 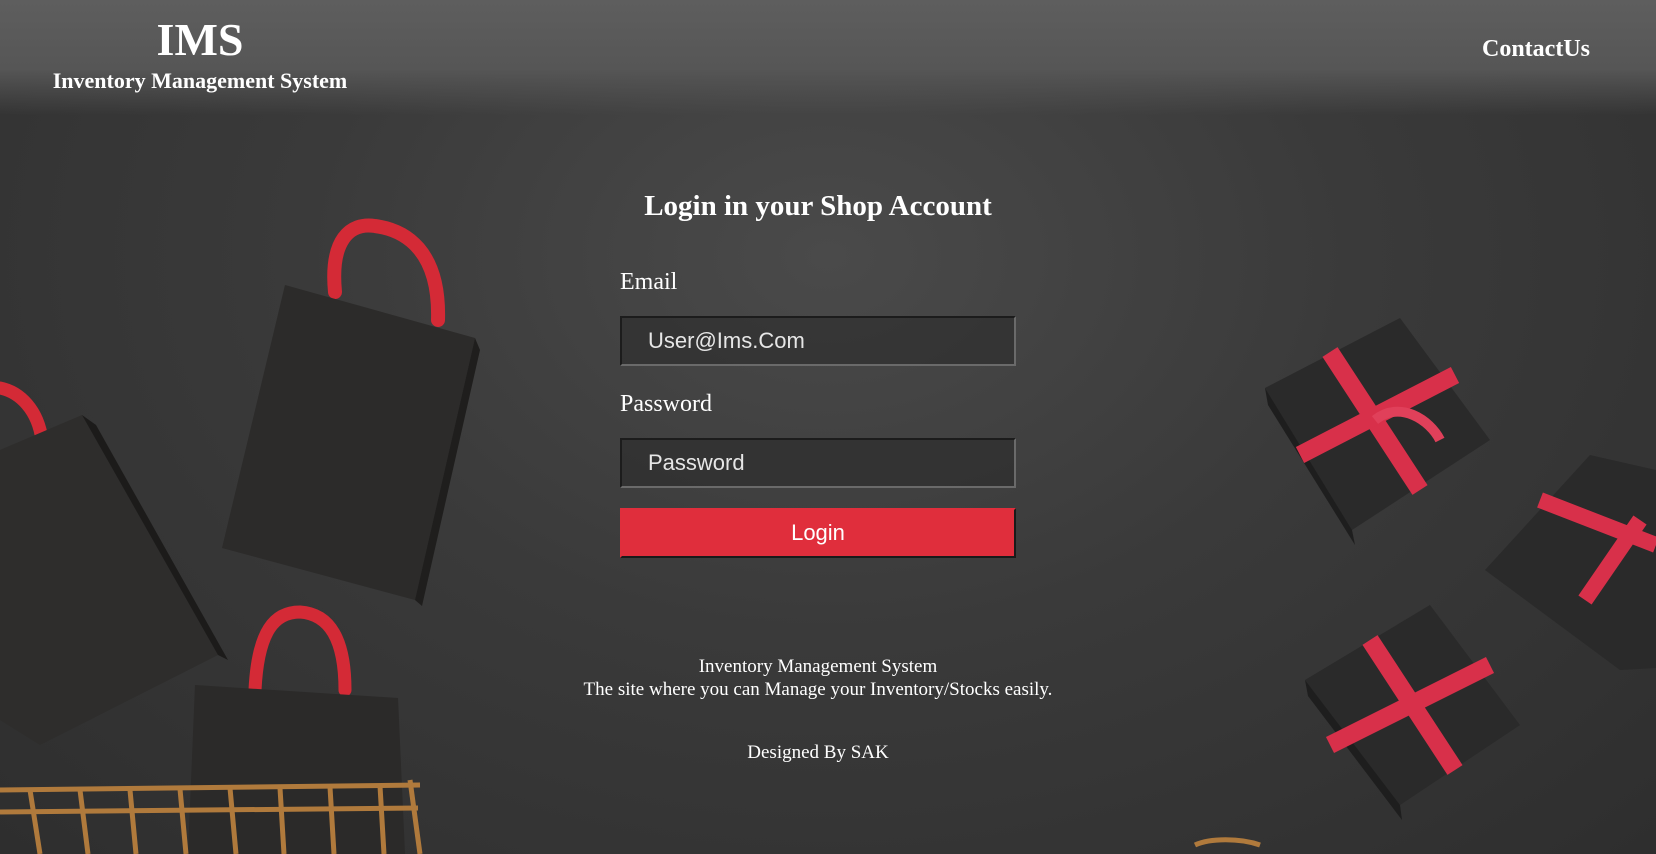 What do you see at coordinates (818, 666) in the screenshot?
I see `footer-title: Inventory Management System` at bounding box center [818, 666].